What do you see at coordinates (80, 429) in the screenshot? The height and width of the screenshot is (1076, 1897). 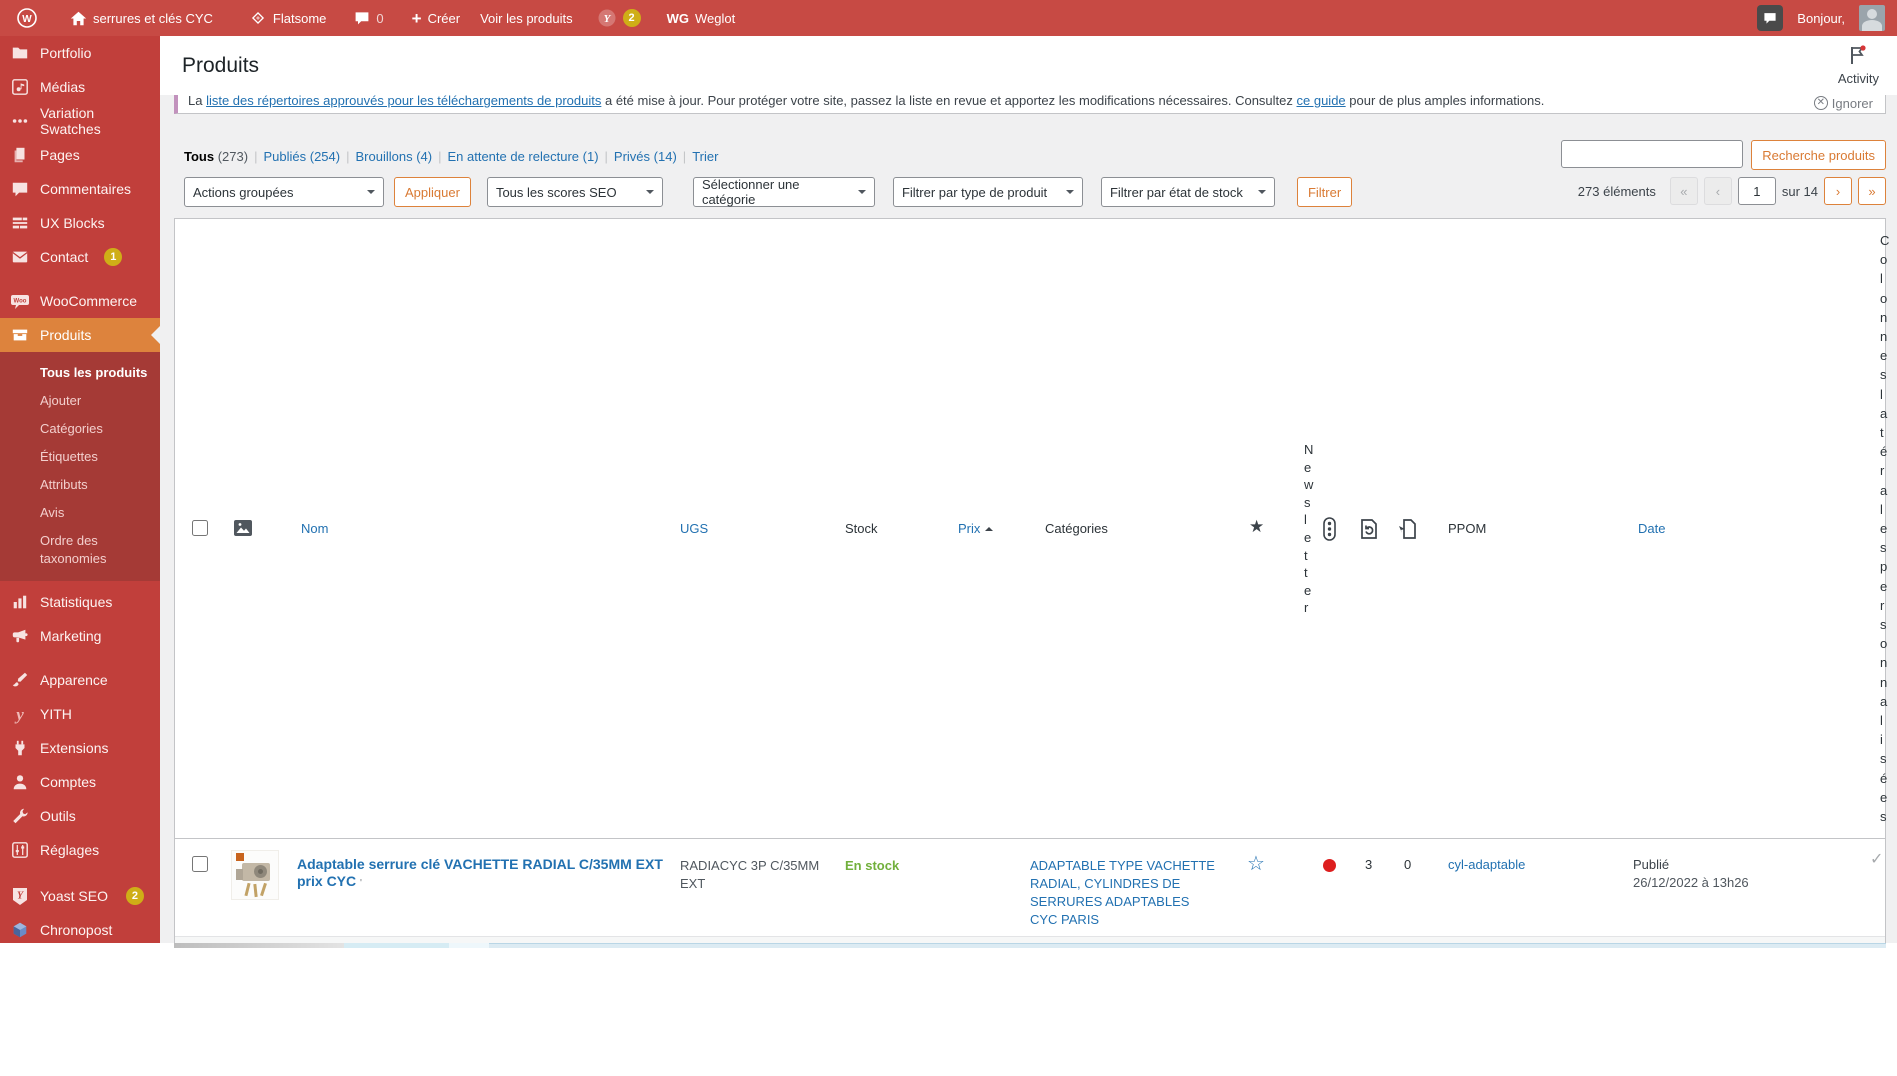 I see `submenu-categories: Catégories` at bounding box center [80, 429].